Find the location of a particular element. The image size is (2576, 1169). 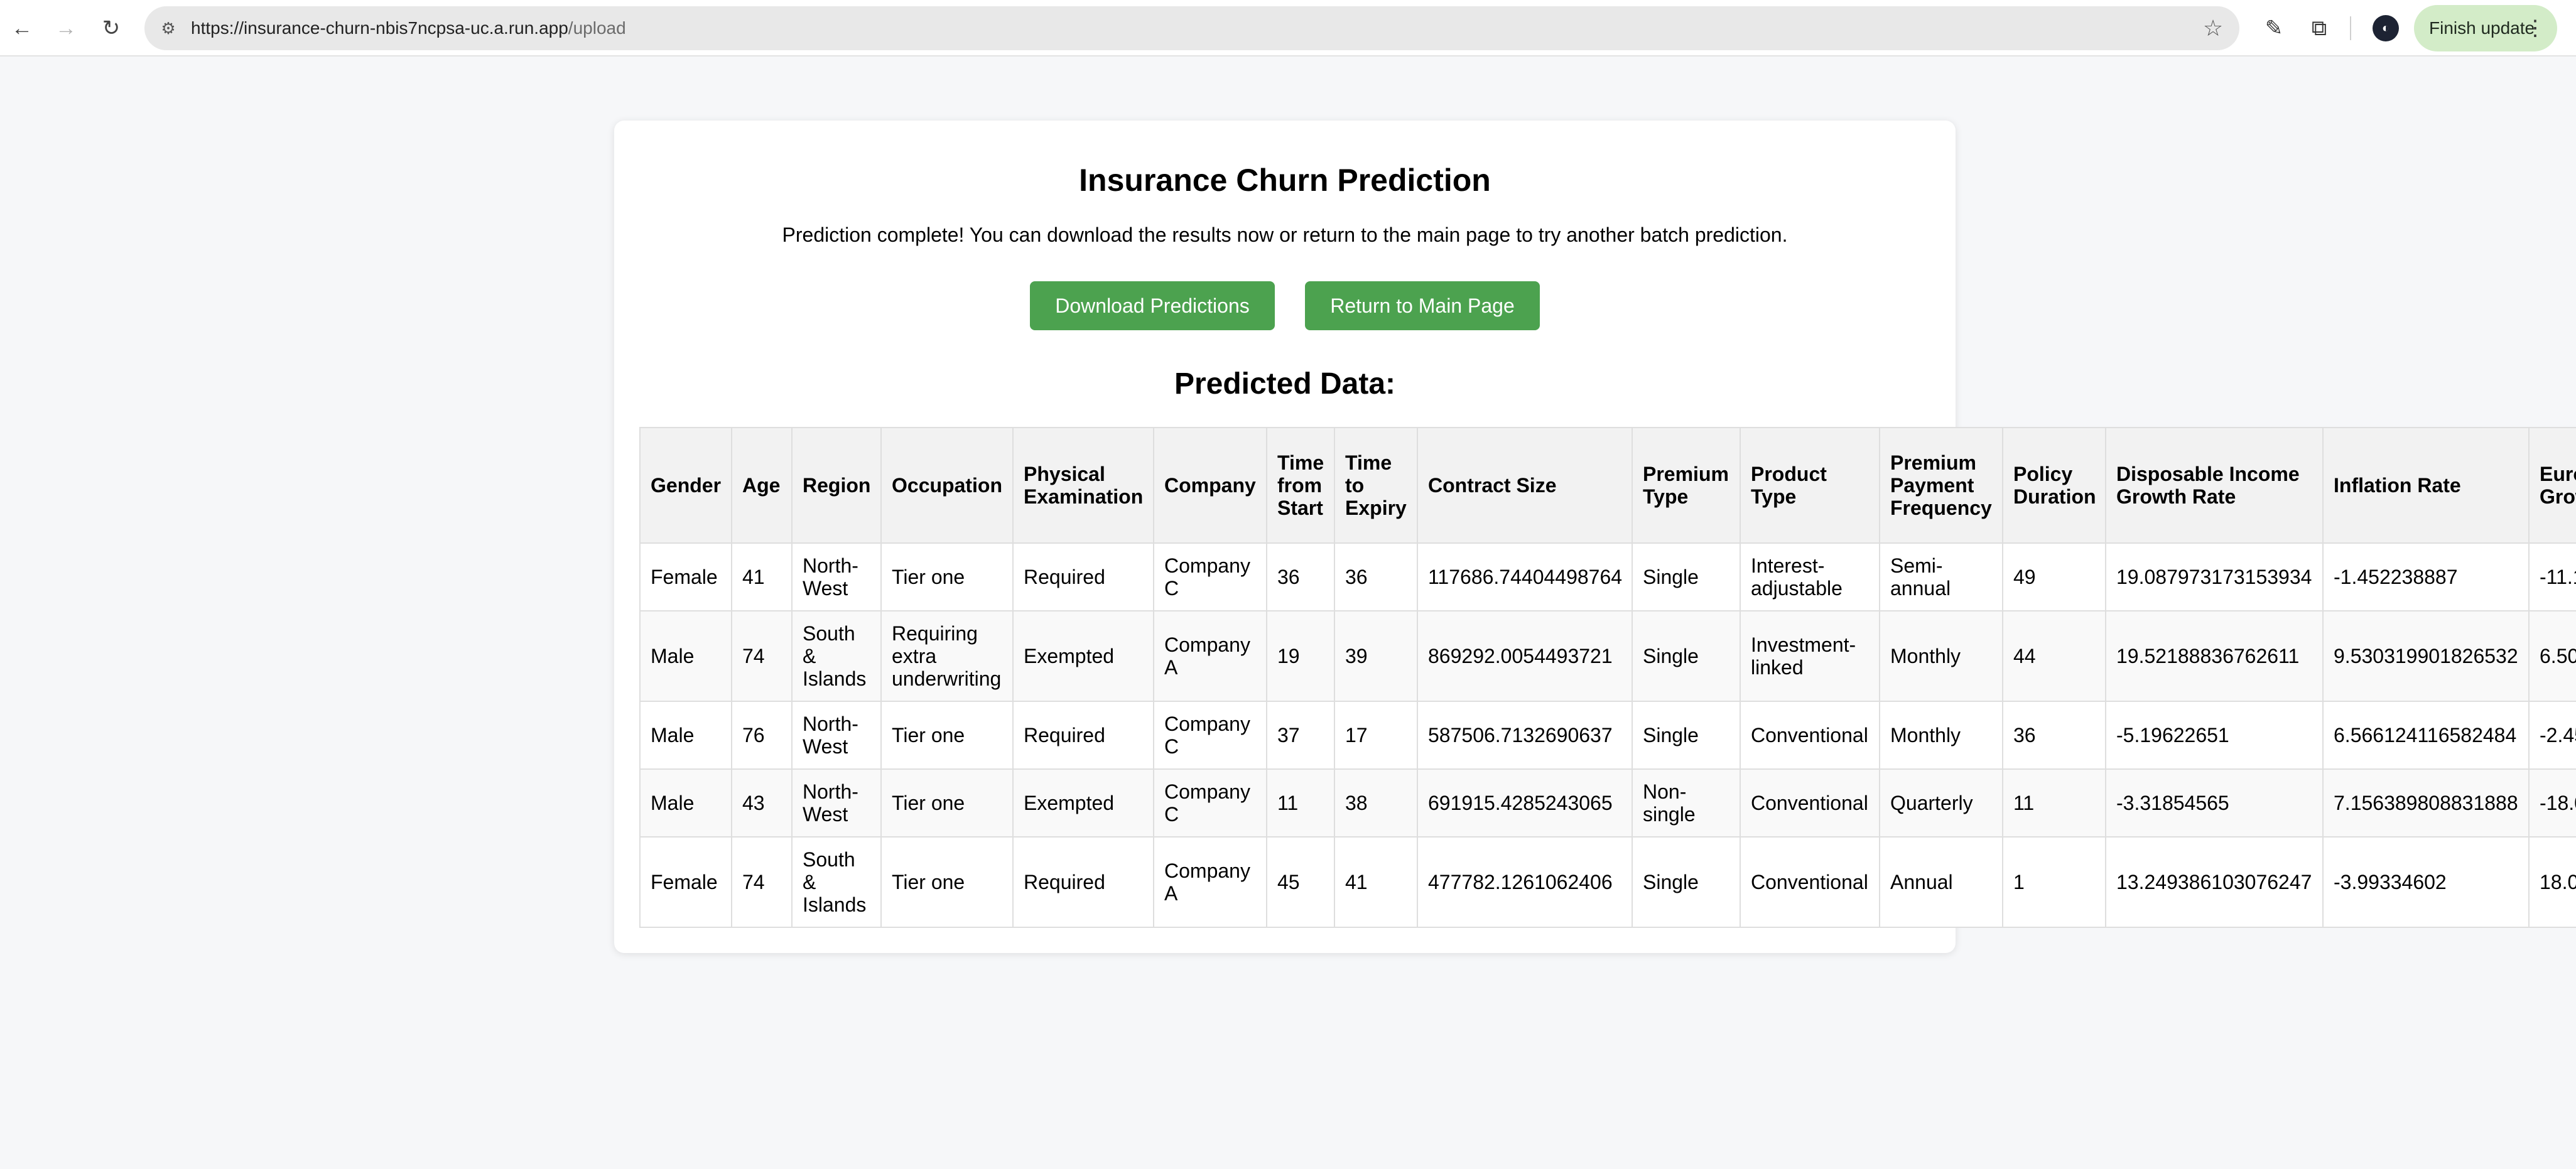

table-cell: 45 is located at coordinates (1301, 882).